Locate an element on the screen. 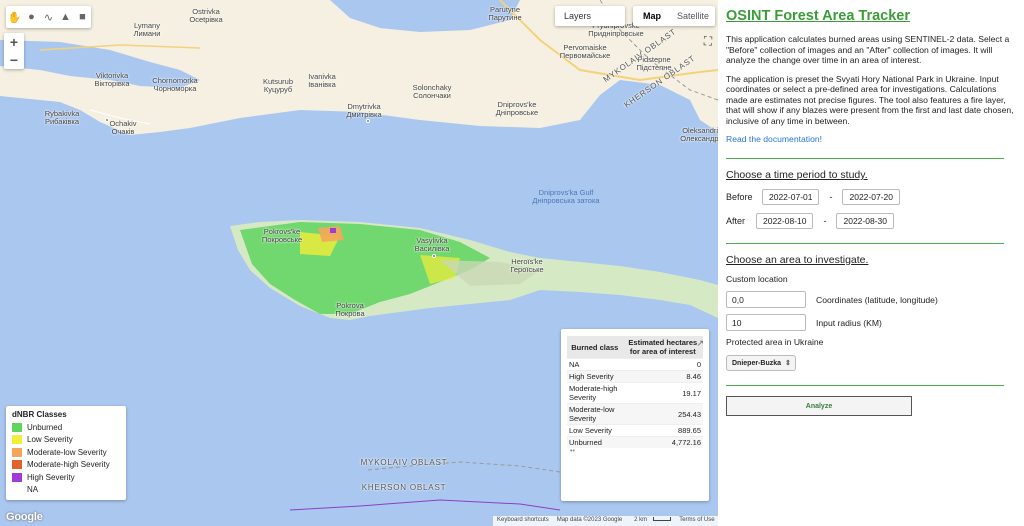  legend-item: NA is located at coordinates (66, 490).